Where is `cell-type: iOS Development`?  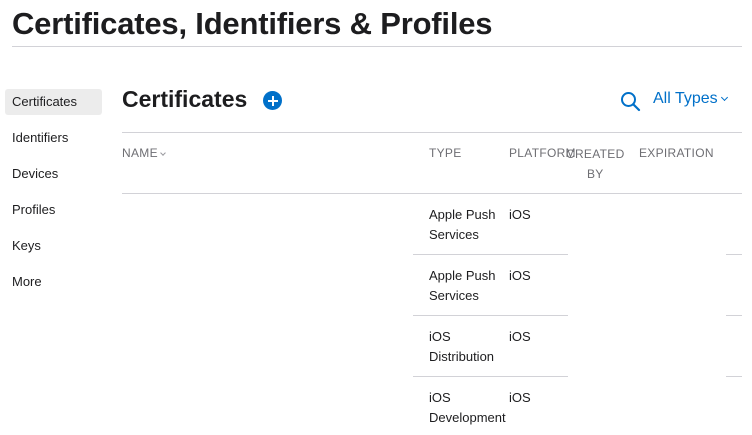
cell-type: iOS Development is located at coordinates (467, 407).